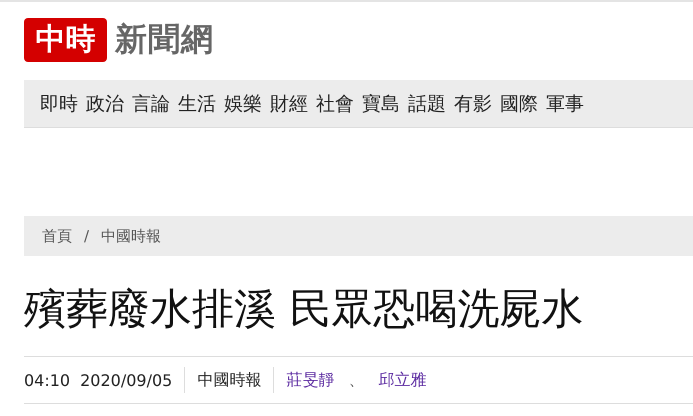 The image size is (693, 416). What do you see at coordinates (473, 103) in the screenshot?
I see `nav-link: 有影` at bounding box center [473, 103].